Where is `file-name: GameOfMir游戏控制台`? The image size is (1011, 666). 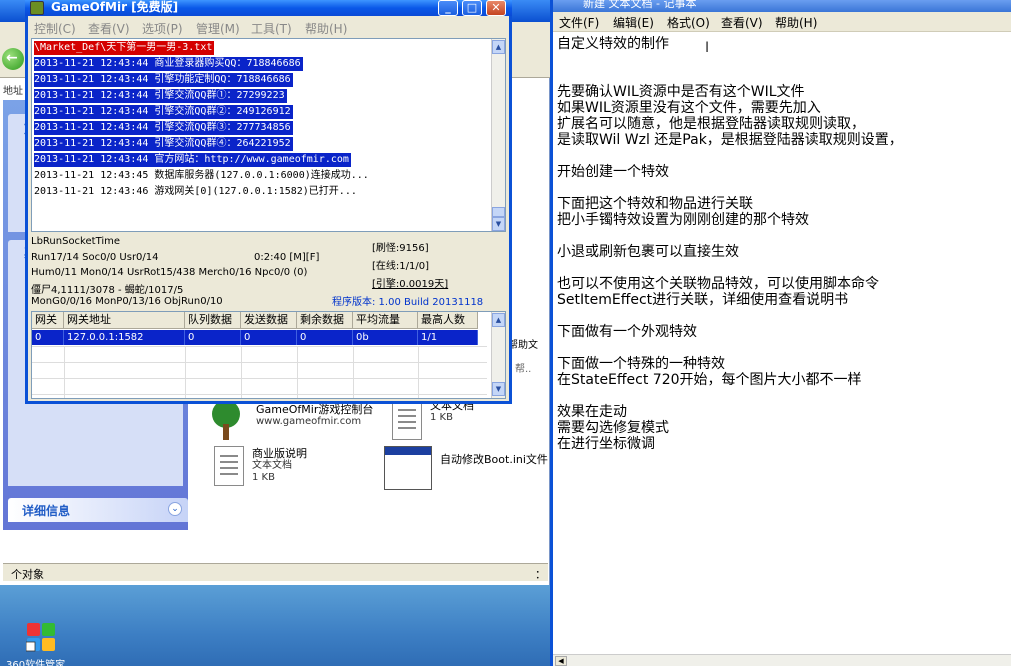 file-name: GameOfMir游戏控制台 is located at coordinates (315, 409).